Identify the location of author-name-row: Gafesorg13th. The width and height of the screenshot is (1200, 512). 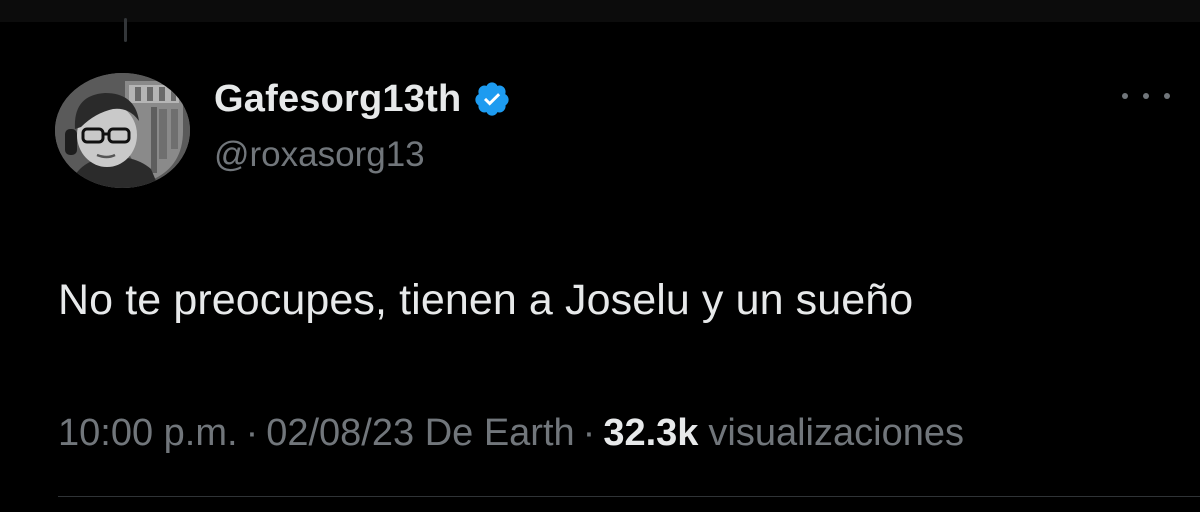
(362, 99).